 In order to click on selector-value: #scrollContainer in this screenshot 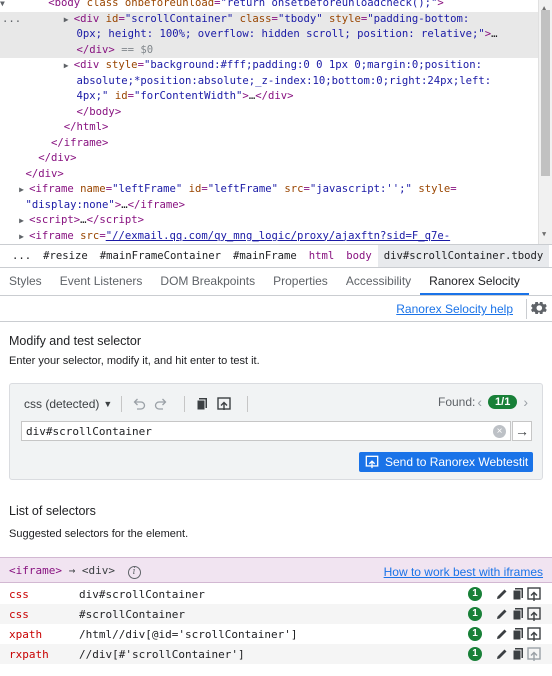, I will do `click(132, 614)`.